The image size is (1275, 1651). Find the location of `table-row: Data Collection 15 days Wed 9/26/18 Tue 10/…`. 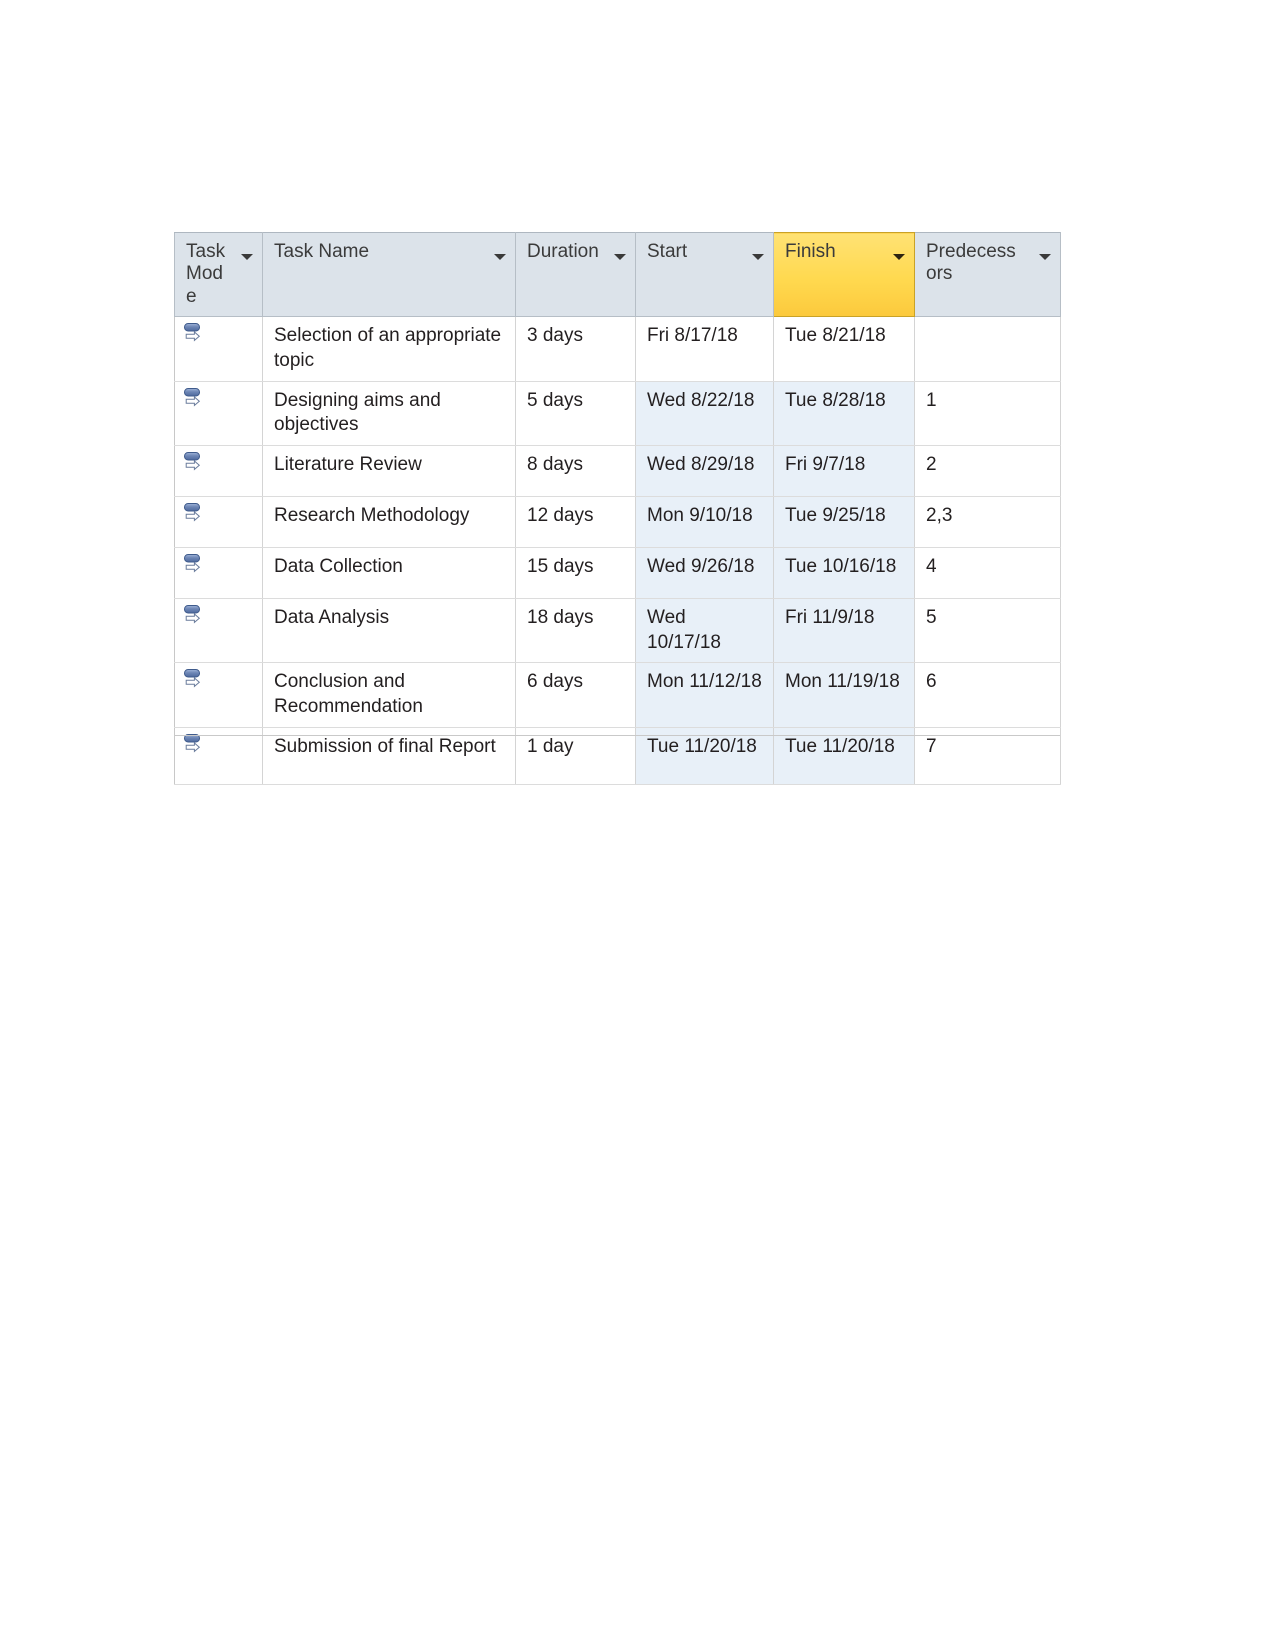

table-row: Data Collection 15 days Wed 9/26/18 Tue 10/… is located at coordinates (617, 573).